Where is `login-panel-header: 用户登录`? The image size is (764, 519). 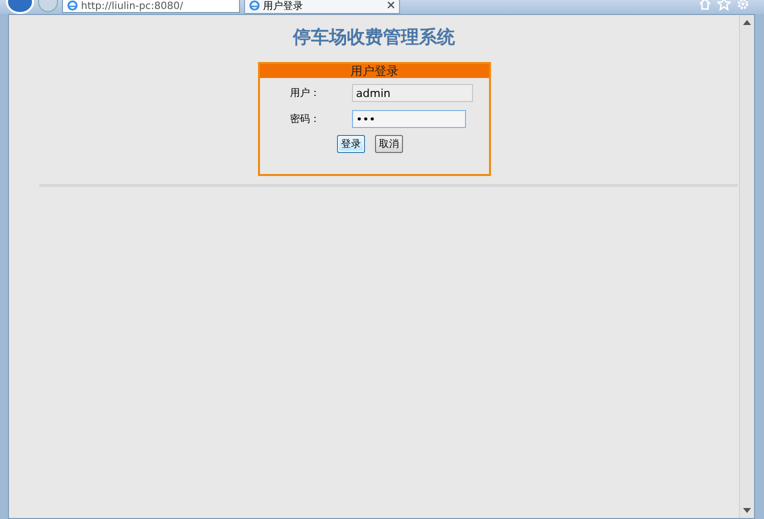 login-panel-header: 用户登录 is located at coordinates (374, 71).